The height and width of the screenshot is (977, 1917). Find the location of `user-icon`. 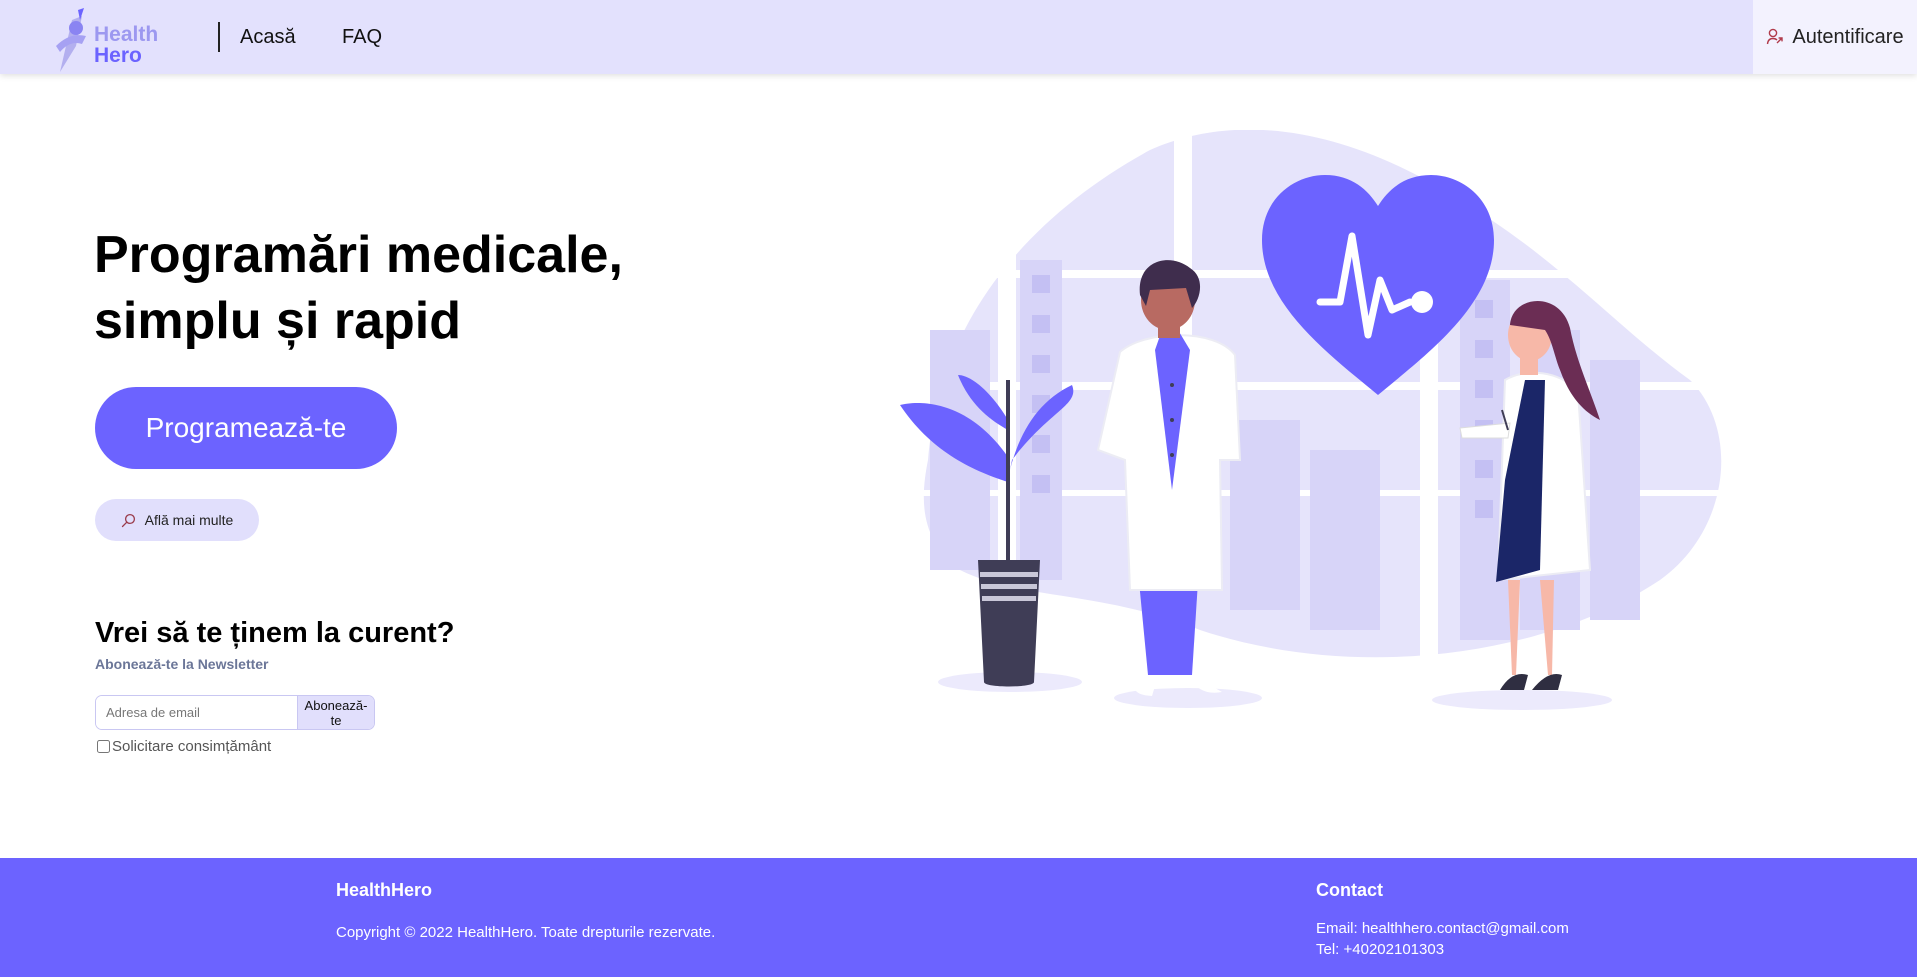

user-icon is located at coordinates (1775, 36).